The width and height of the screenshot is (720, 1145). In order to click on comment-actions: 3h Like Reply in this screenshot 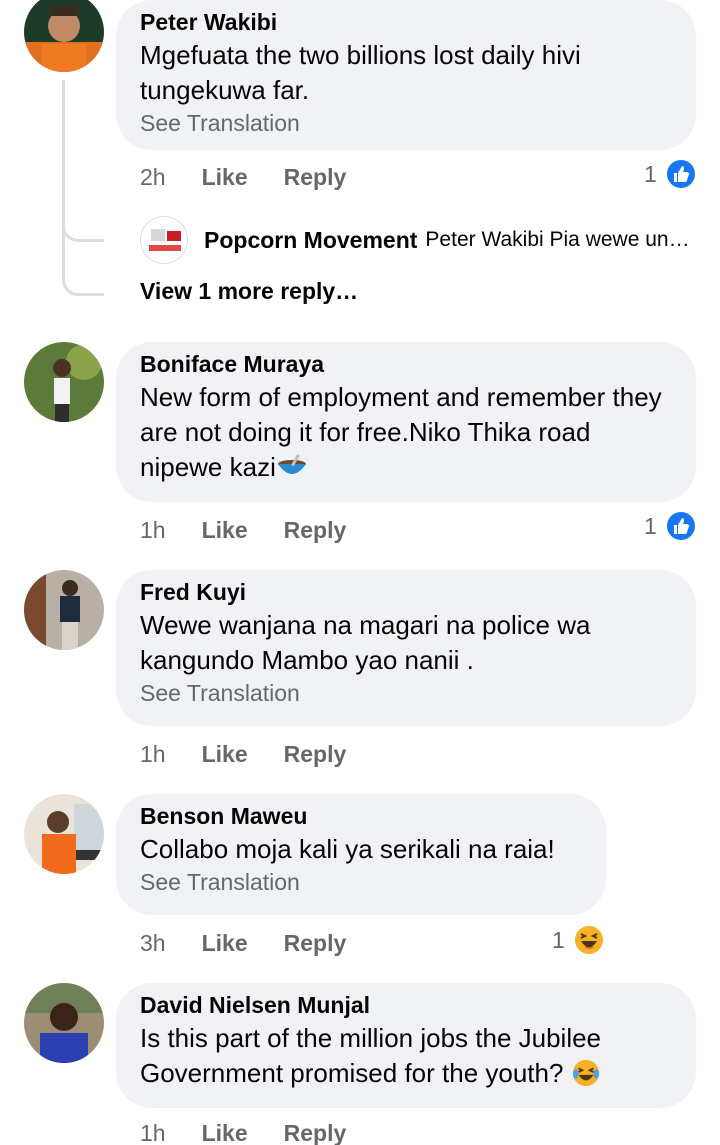, I will do `click(243, 943)`.